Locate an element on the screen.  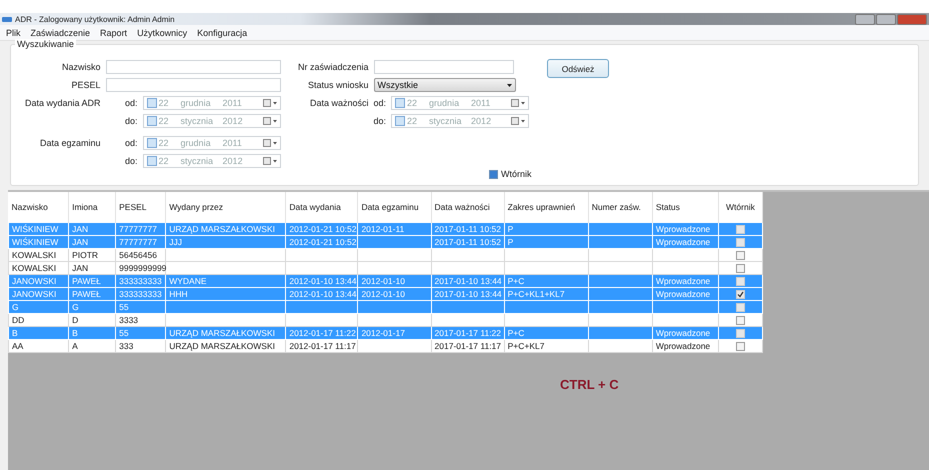
column-header: Zakres uprawnień is located at coordinates (546, 207).